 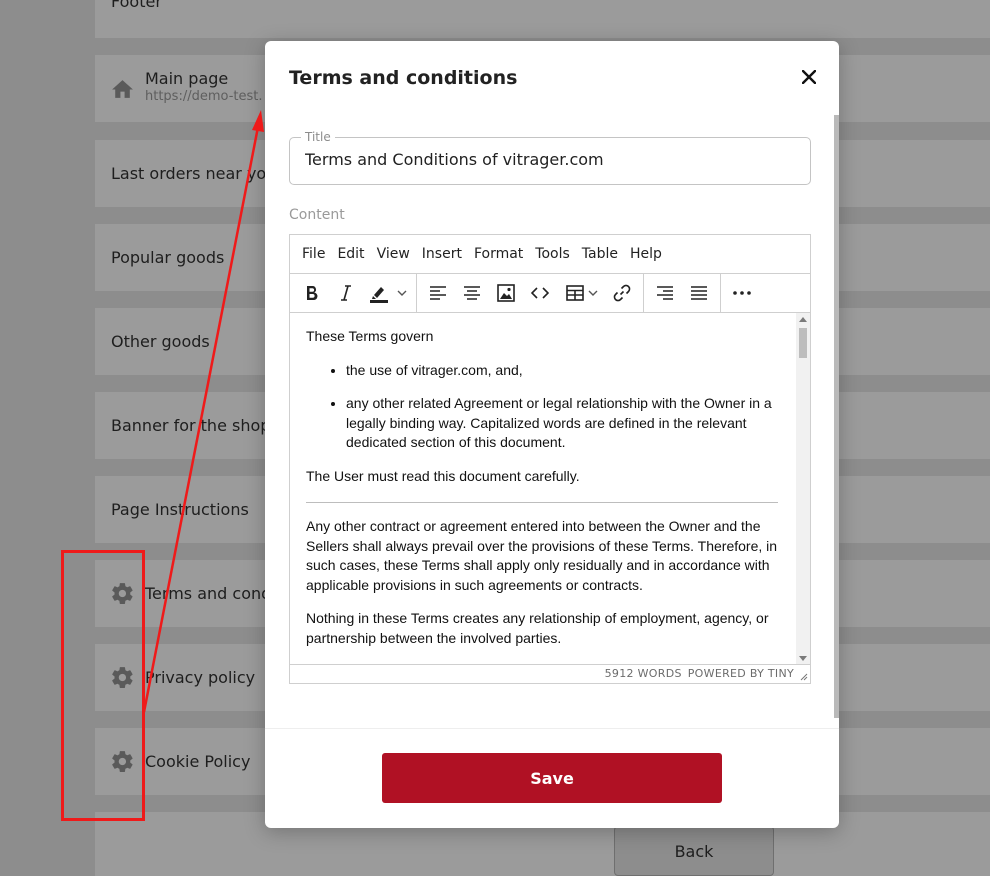 I want to click on menu-tools: Tools, so click(x=552, y=254).